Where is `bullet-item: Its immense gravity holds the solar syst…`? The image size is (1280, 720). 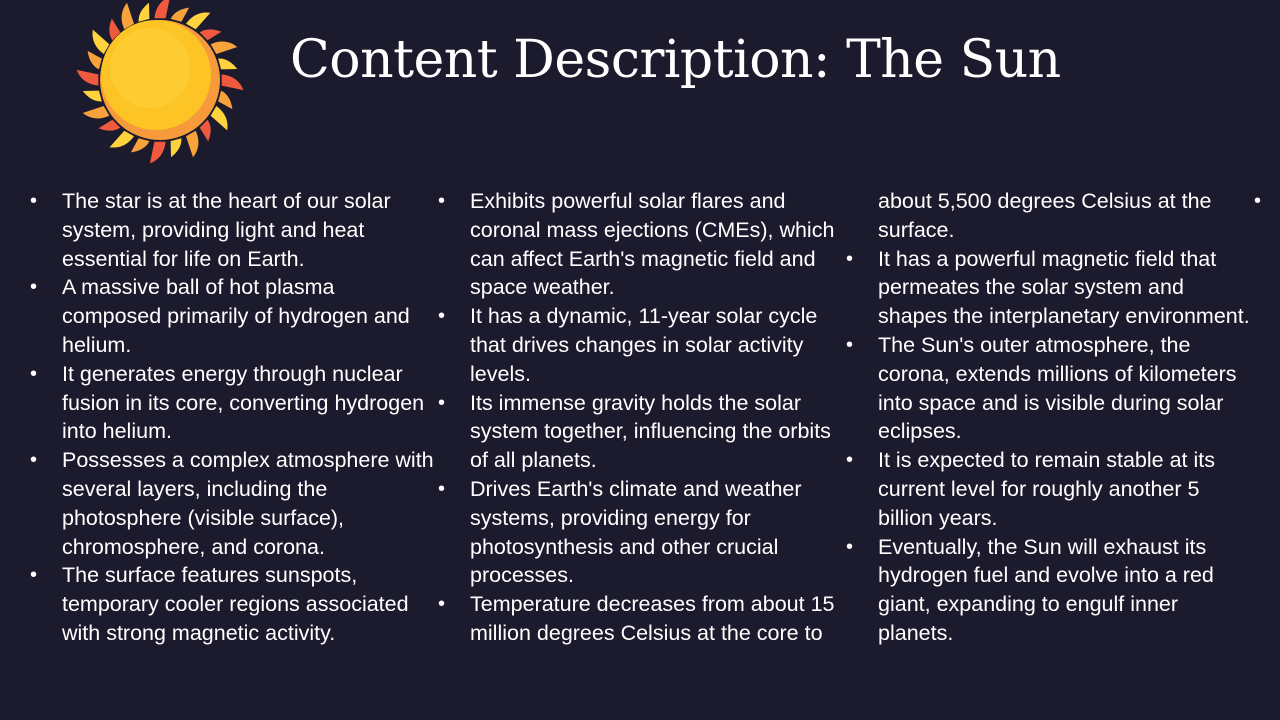
bullet-item: Its immense gravity holds the solar syst… is located at coordinates (640, 432).